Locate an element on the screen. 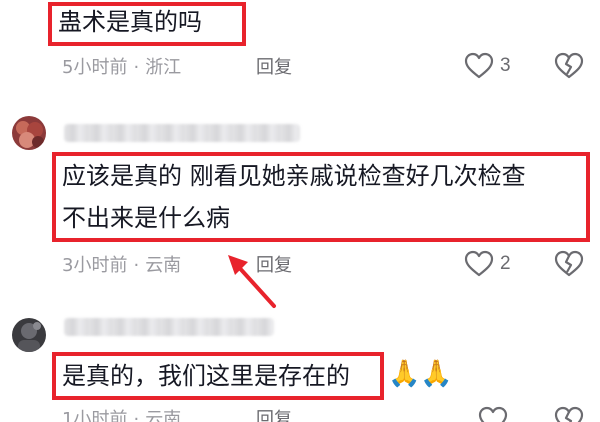 The width and height of the screenshot is (600, 422). reply-button-1: 回复 is located at coordinates (274, 68).